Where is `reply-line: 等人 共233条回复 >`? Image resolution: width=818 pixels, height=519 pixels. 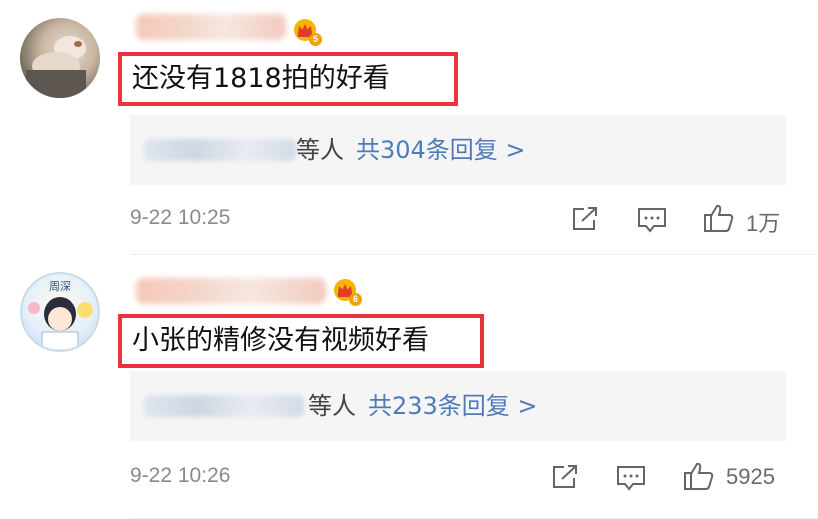 reply-line: 等人 共233条回复 > is located at coordinates (423, 406).